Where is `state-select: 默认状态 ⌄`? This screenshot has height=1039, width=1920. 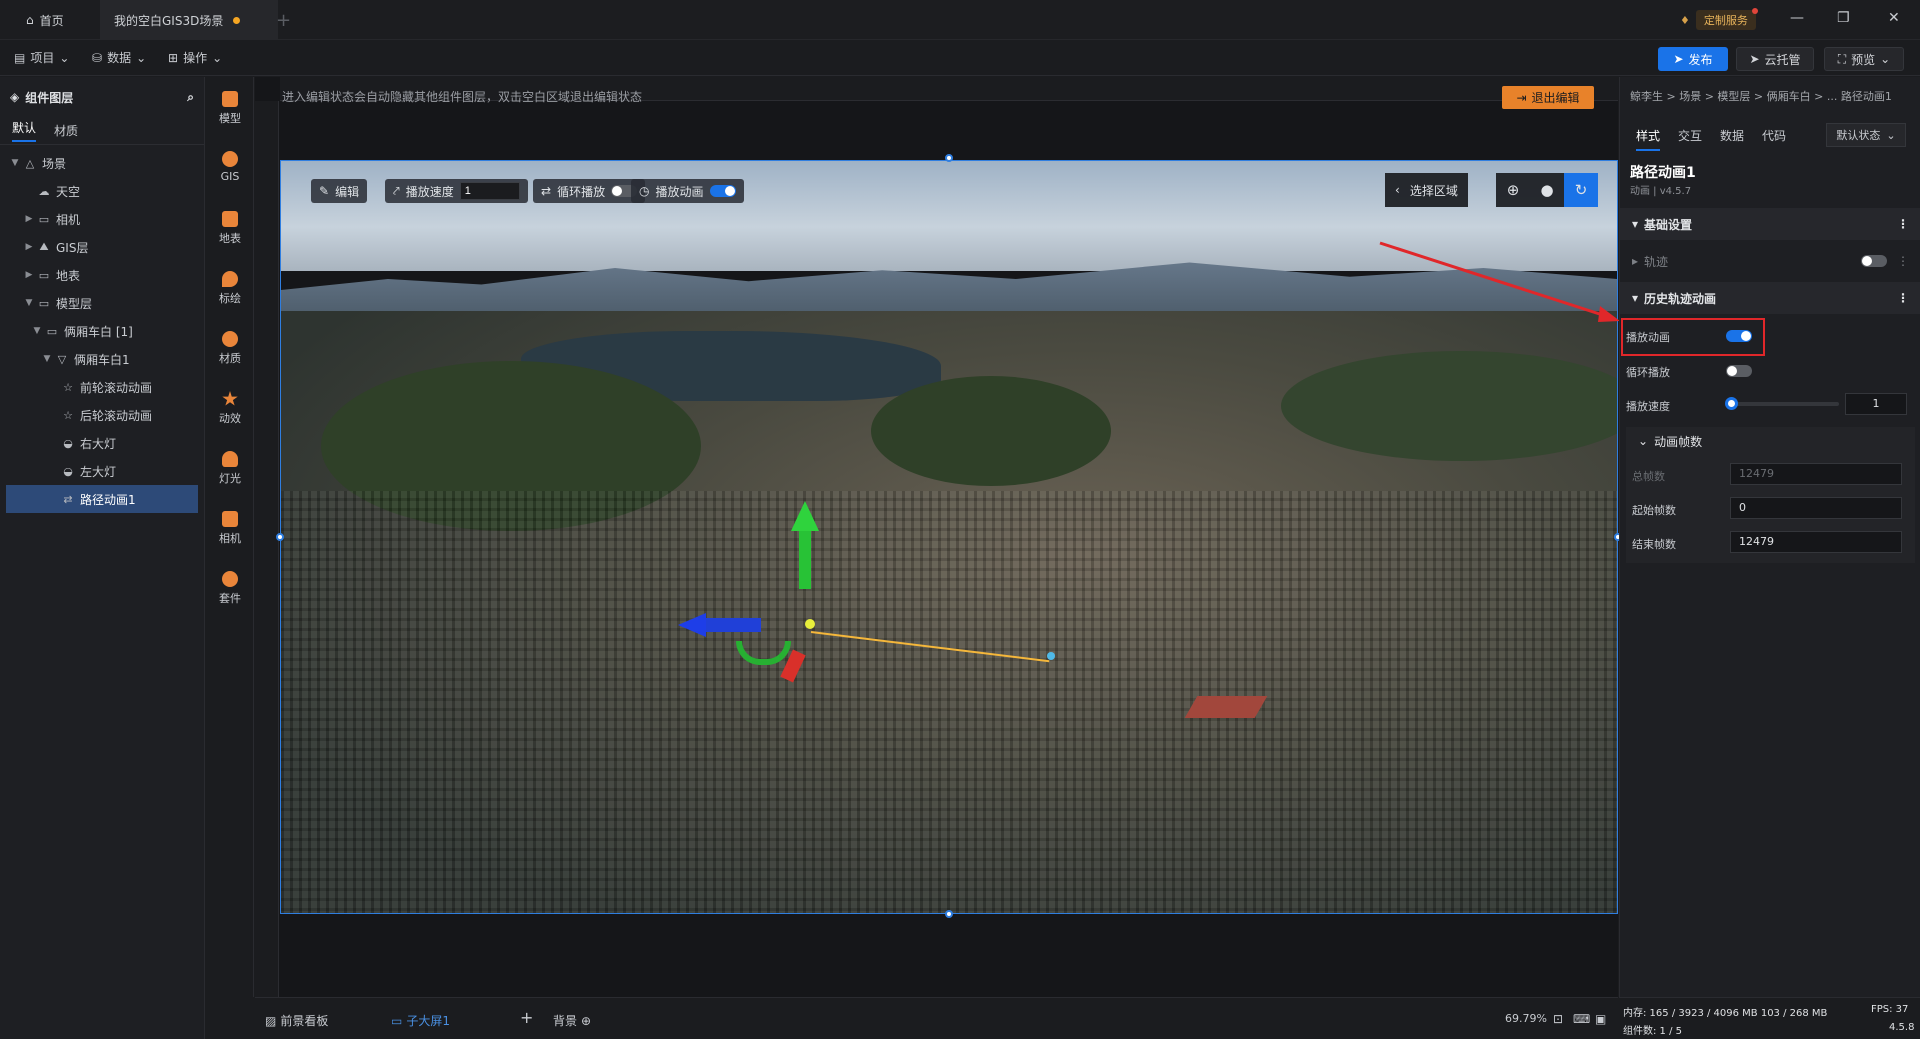
state-select: 默认状态 ⌄ is located at coordinates (1866, 135).